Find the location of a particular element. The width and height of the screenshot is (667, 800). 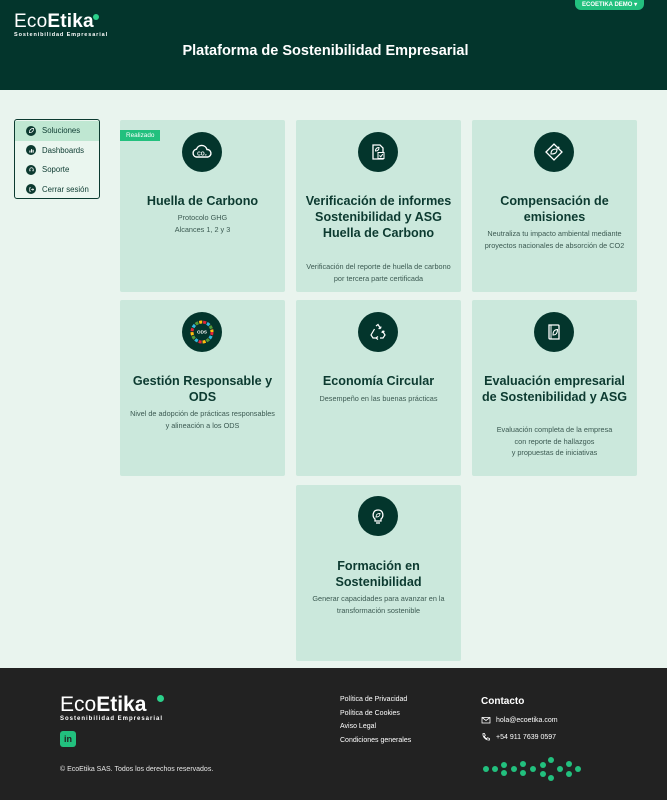

contact-email: hola@ecoetika.com is located at coordinates (519, 720).